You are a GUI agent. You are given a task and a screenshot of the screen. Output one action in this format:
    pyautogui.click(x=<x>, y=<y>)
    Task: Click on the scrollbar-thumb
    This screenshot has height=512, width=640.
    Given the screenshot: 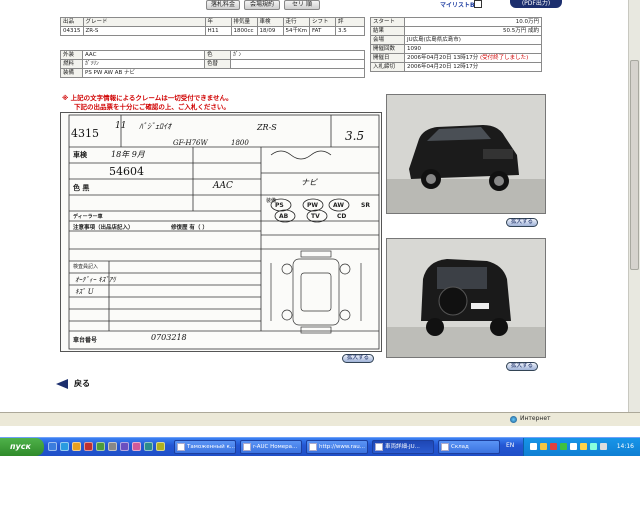 What is the action you would take?
    pyautogui.click(x=634, y=165)
    